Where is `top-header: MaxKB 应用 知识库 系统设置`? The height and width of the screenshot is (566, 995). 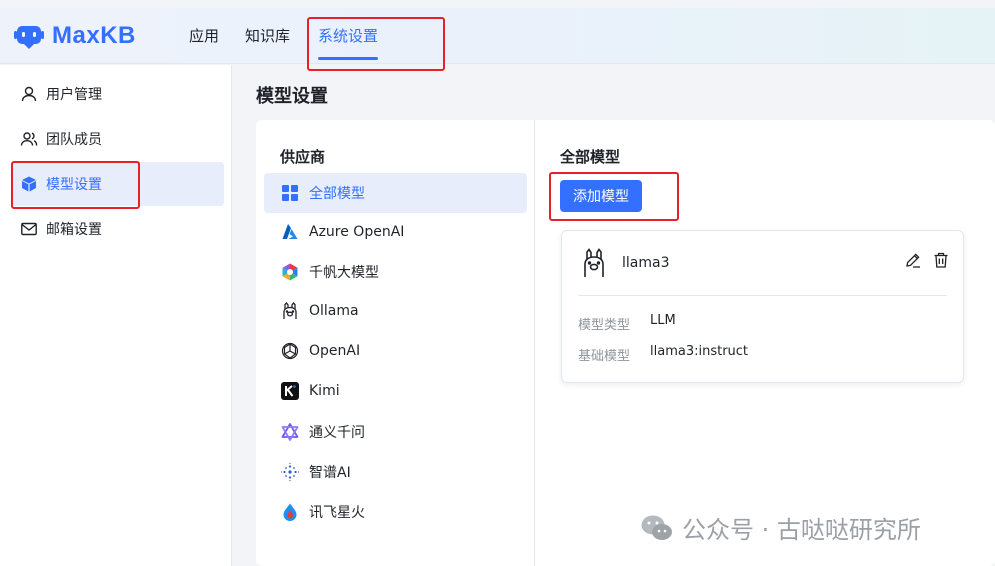 top-header: MaxKB 应用 知识库 系统设置 is located at coordinates (497, 36).